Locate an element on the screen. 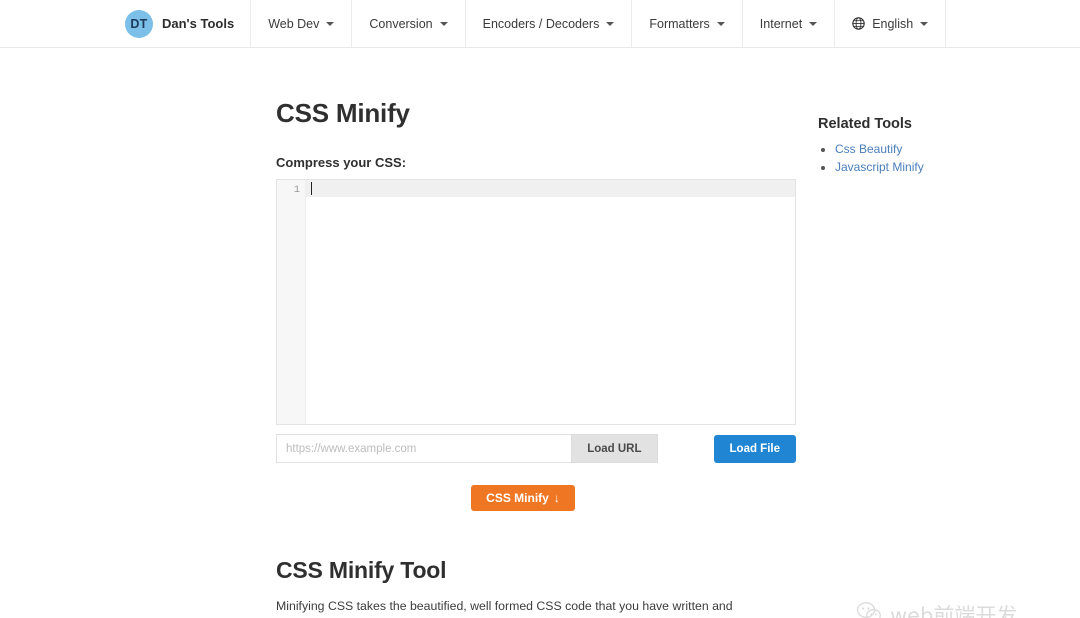 The width and height of the screenshot is (1080, 618). language-label: English is located at coordinates (893, 23).